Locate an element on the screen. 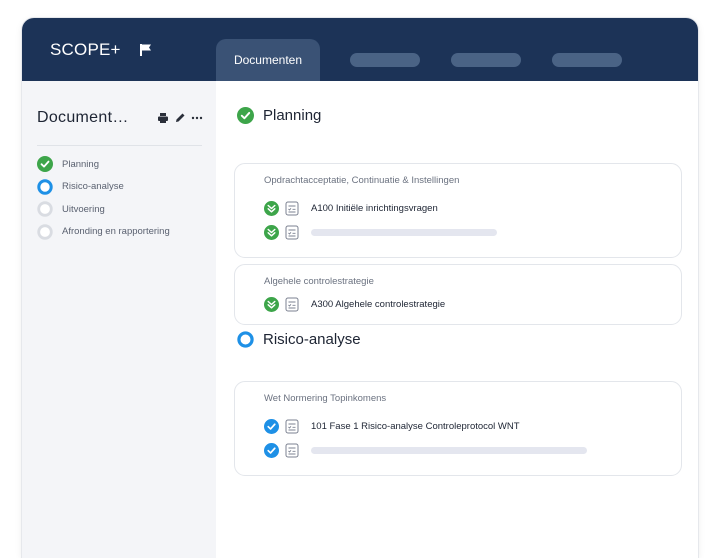  sidebar-toolbar is located at coordinates (180, 118).